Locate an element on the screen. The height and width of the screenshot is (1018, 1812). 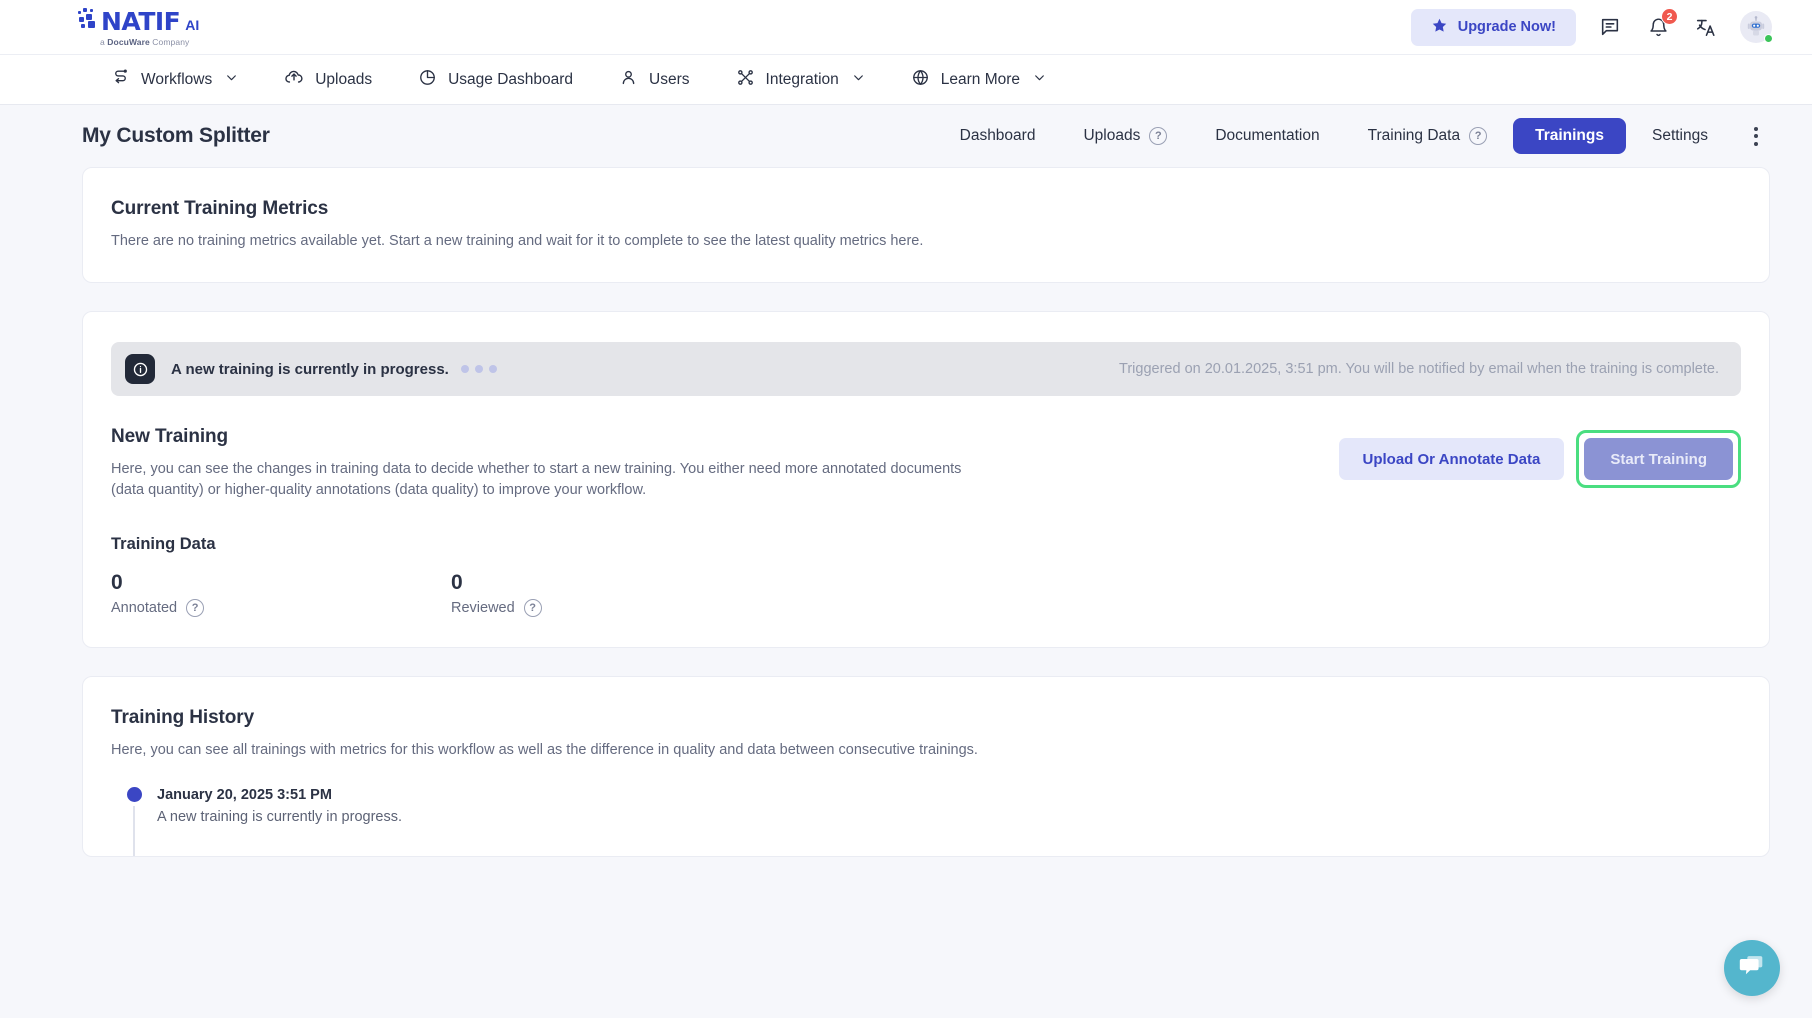
tab-label-dashboard: Dashboard is located at coordinates (997, 135).